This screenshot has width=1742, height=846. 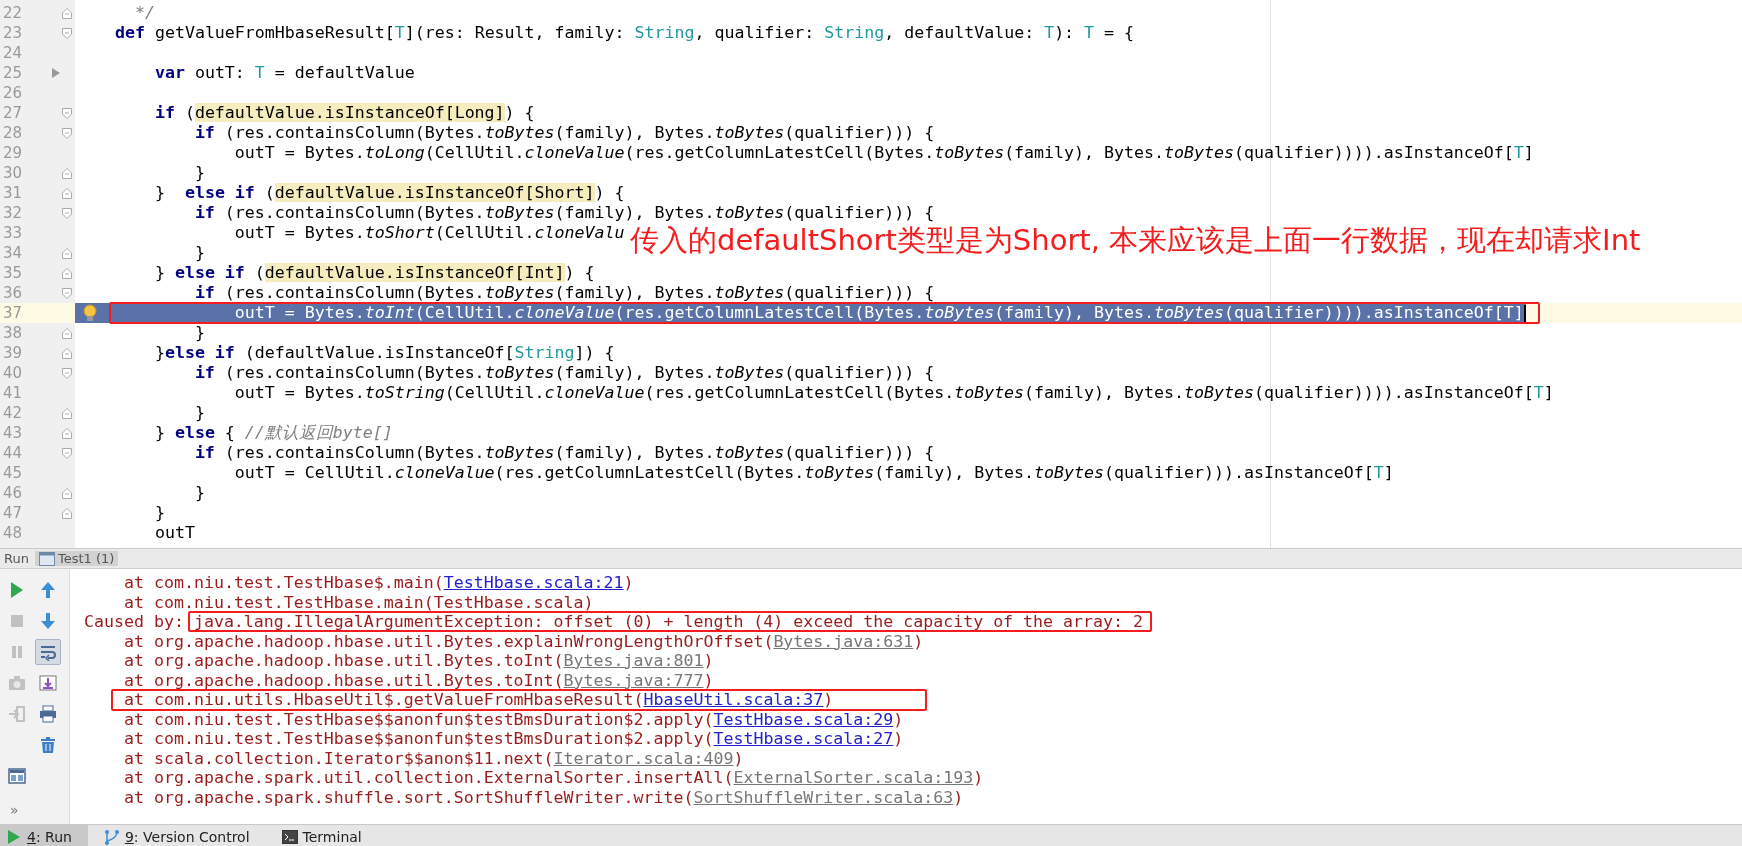 What do you see at coordinates (13, 233) in the screenshot?
I see `line-number: 33` at bounding box center [13, 233].